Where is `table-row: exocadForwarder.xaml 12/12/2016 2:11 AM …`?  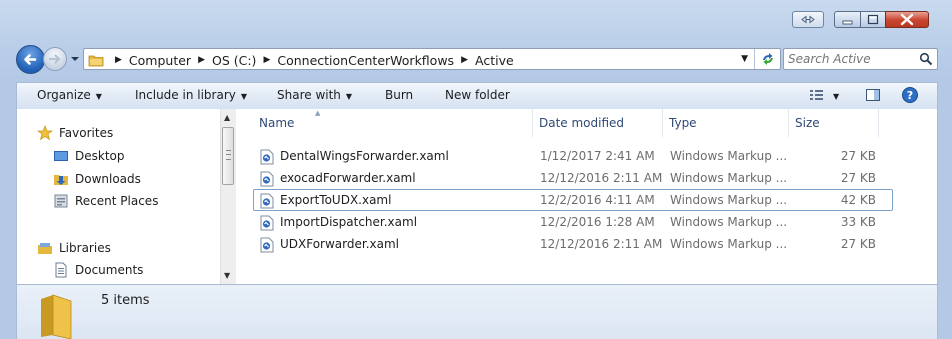
table-row: exocadForwarder.xaml 12/12/2016 2:11 AM … is located at coordinates (573, 178).